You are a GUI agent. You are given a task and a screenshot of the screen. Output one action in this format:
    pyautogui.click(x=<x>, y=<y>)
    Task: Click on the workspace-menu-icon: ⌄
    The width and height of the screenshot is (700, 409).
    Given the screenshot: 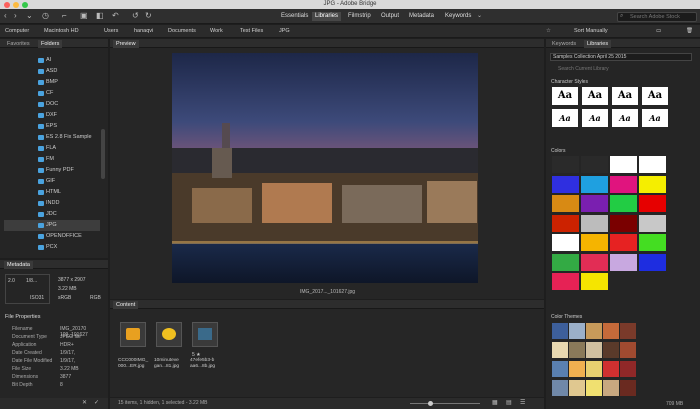 What is the action you would take?
    pyautogui.click(x=479, y=16)
    